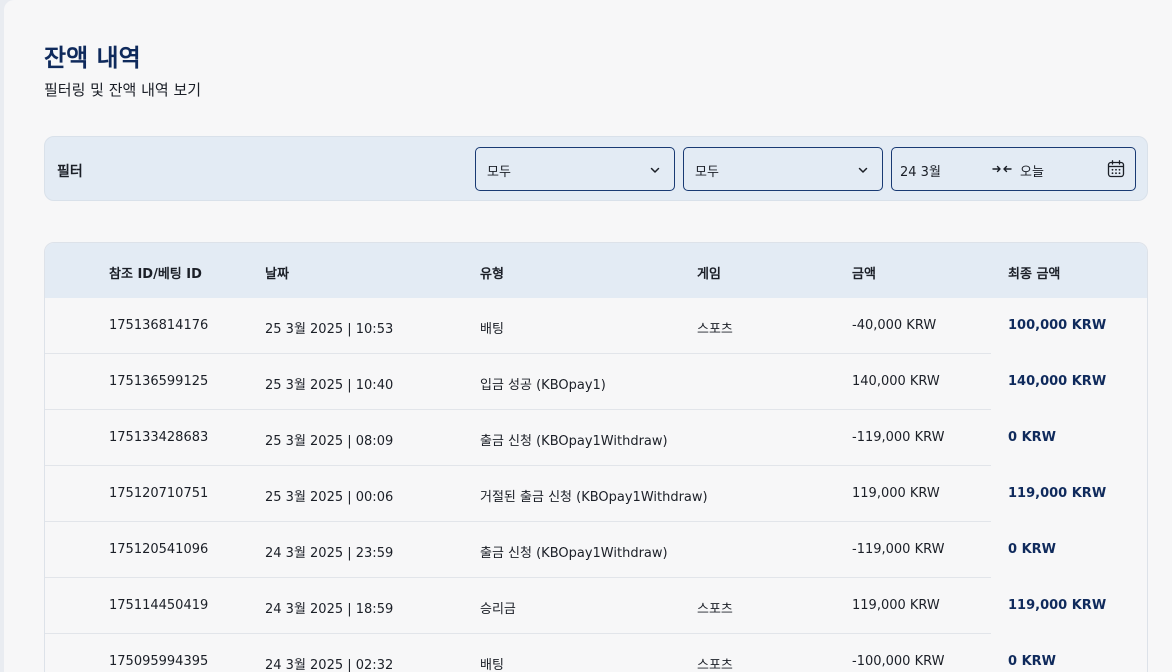  What do you see at coordinates (783, 169) in the screenshot?
I see `game-select: 모두` at bounding box center [783, 169].